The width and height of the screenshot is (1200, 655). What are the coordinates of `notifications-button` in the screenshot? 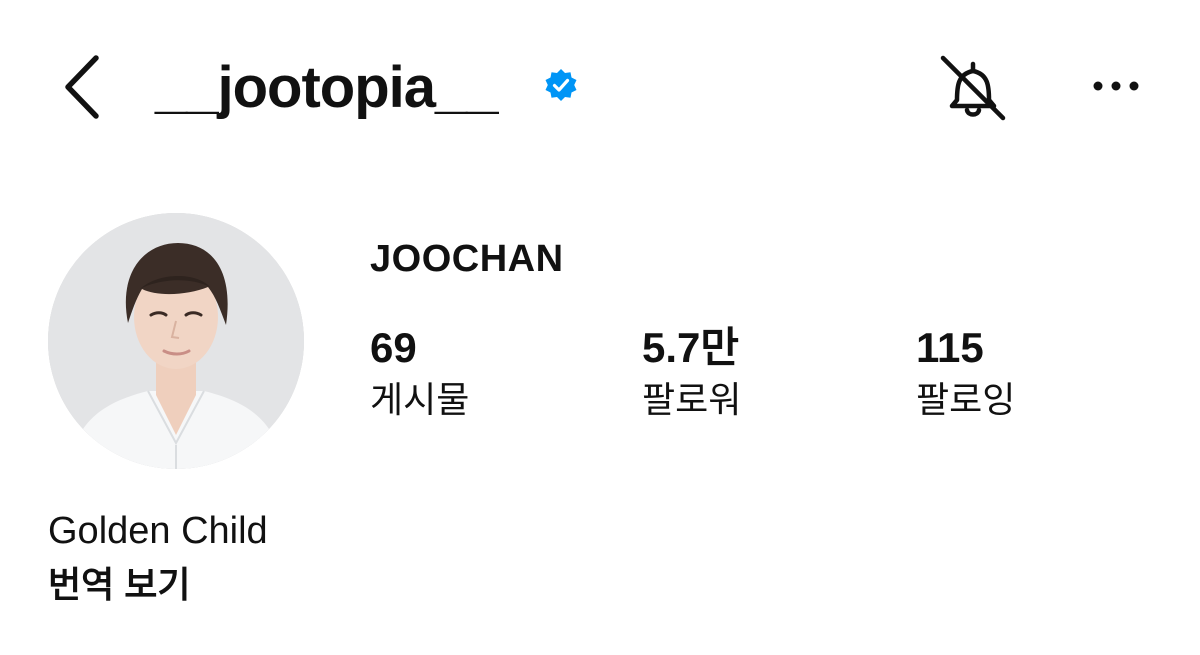 It's located at (973, 88).